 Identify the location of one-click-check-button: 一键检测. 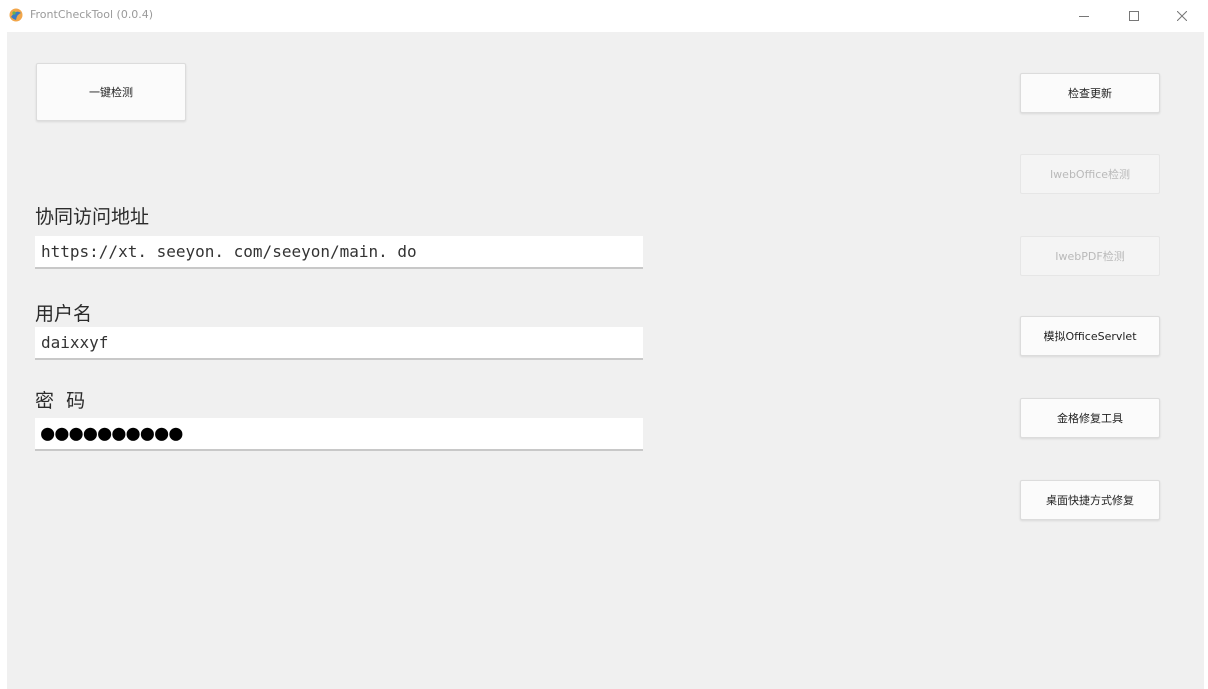
(111, 92).